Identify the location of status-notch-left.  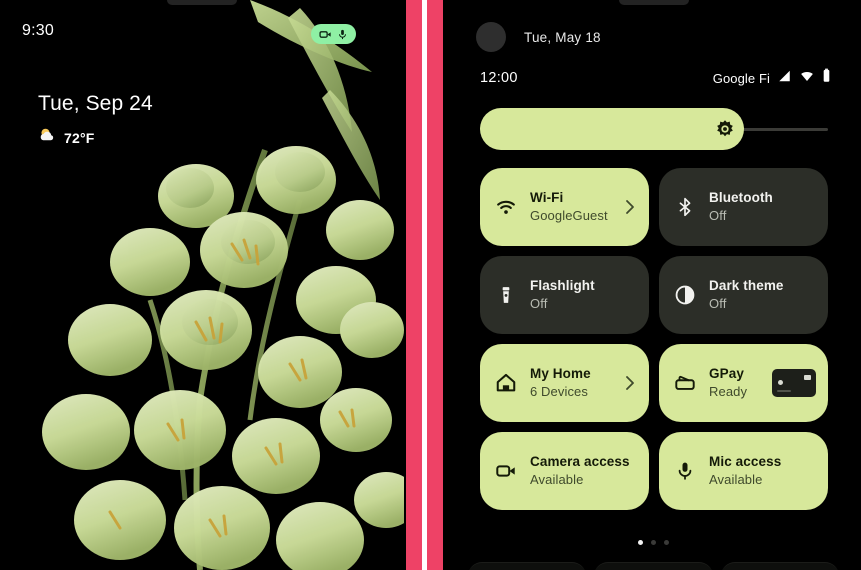
(202, 2).